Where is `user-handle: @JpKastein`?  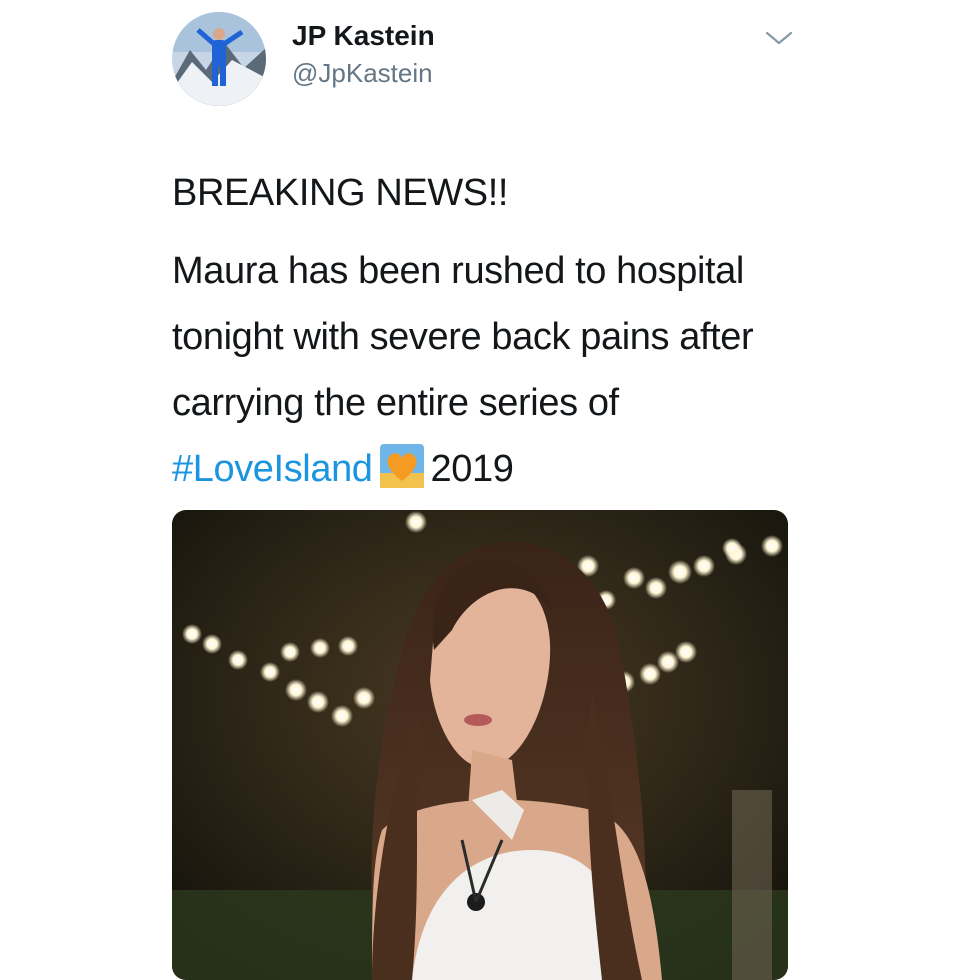 user-handle: @JpKastein is located at coordinates (362, 73).